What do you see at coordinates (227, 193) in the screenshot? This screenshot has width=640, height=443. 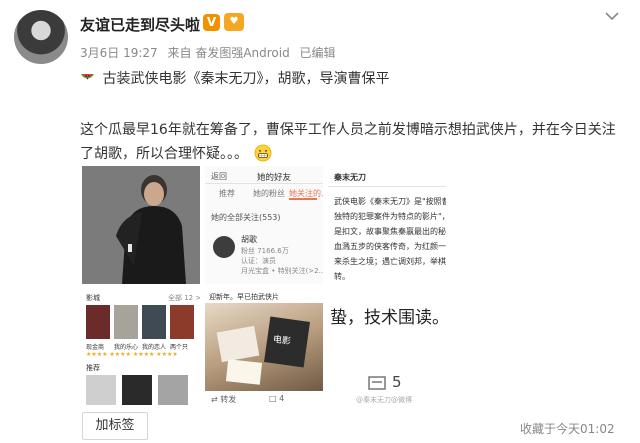 I see `tab-recommend: 推荐` at bounding box center [227, 193].